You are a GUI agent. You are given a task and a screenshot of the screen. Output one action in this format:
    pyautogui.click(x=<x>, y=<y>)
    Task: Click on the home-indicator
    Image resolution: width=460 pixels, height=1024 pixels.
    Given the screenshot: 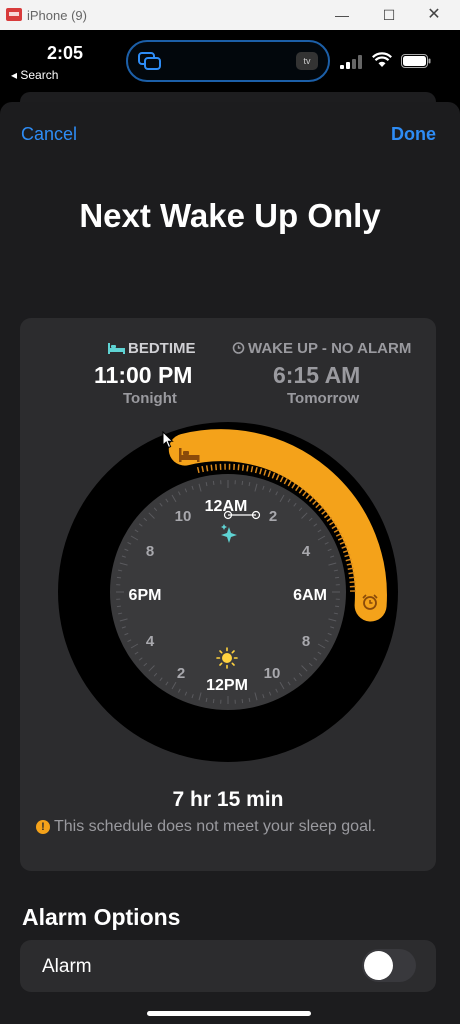 What is the action you would take?
    pyautogui.click(x=229, y=1013)
    